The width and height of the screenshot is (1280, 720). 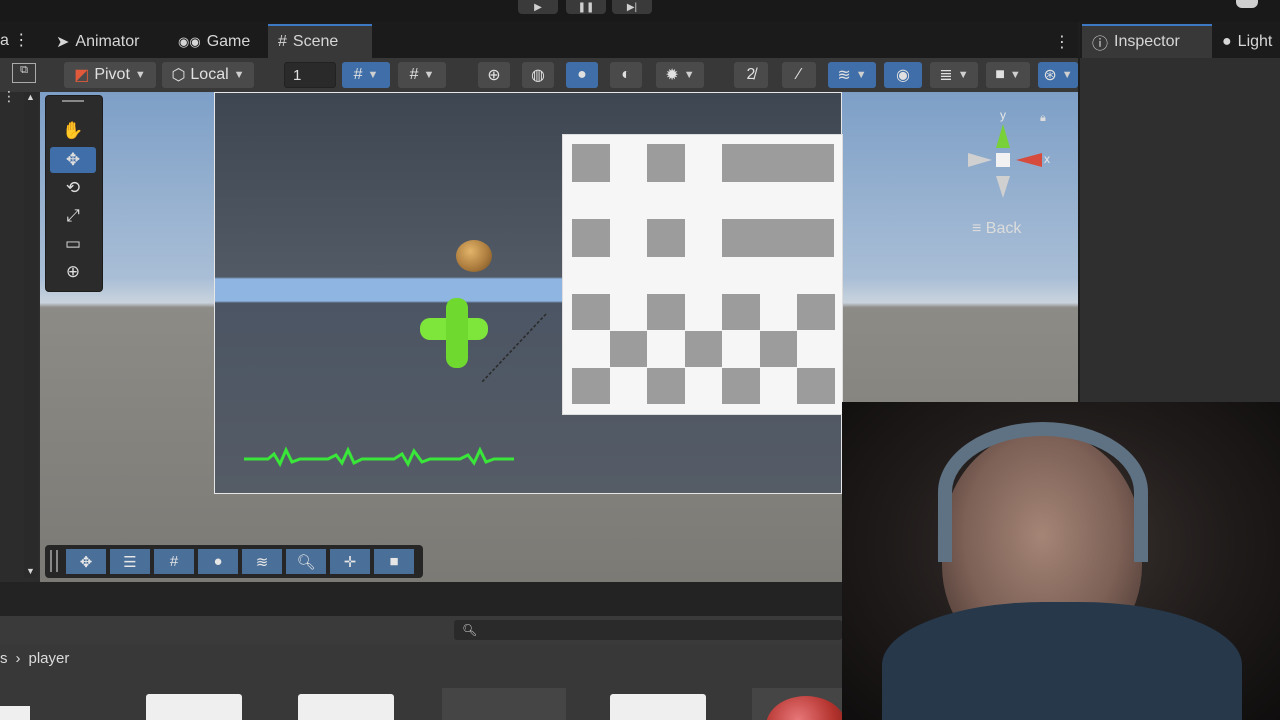 I want to click on tab-animator-label: Animator, so click(x=107, y=41).